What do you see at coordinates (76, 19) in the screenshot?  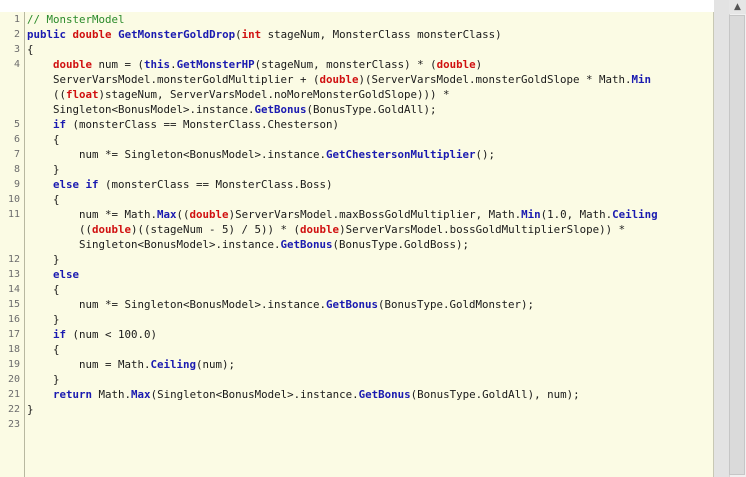 I see `code-text: // MonsterModel` at bounding box center [76, 19].